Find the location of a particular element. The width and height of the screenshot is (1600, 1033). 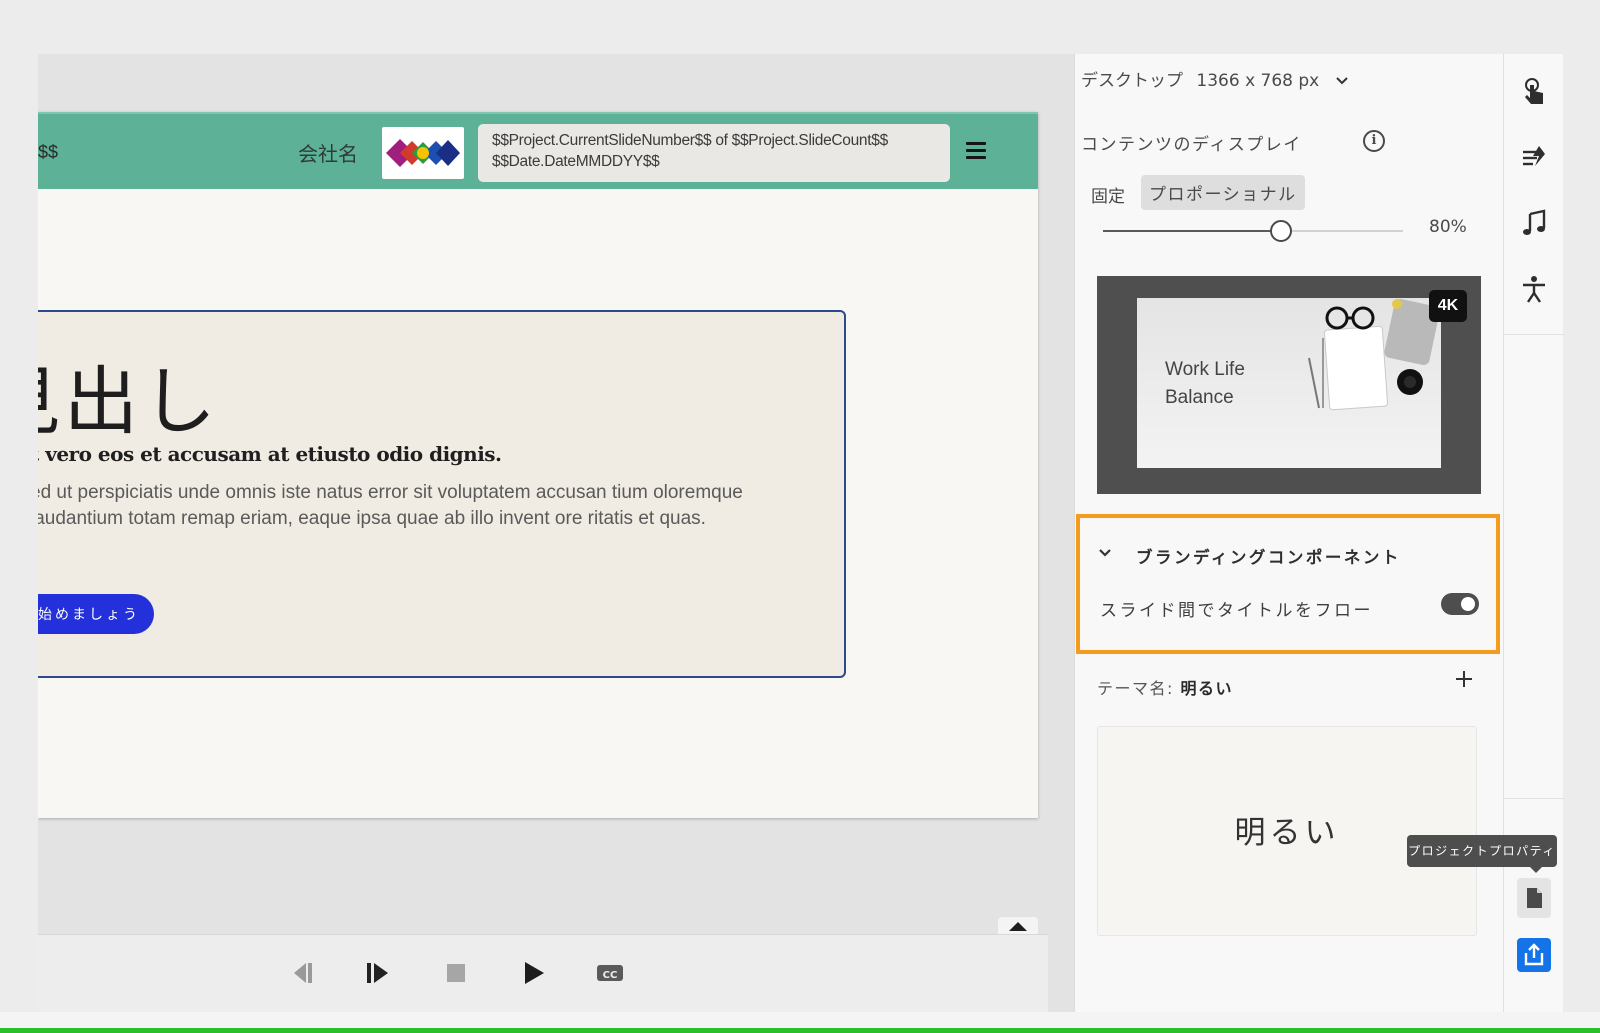

mode-proportional-option: プロポーショナル is located at coordinates (1223, 192).